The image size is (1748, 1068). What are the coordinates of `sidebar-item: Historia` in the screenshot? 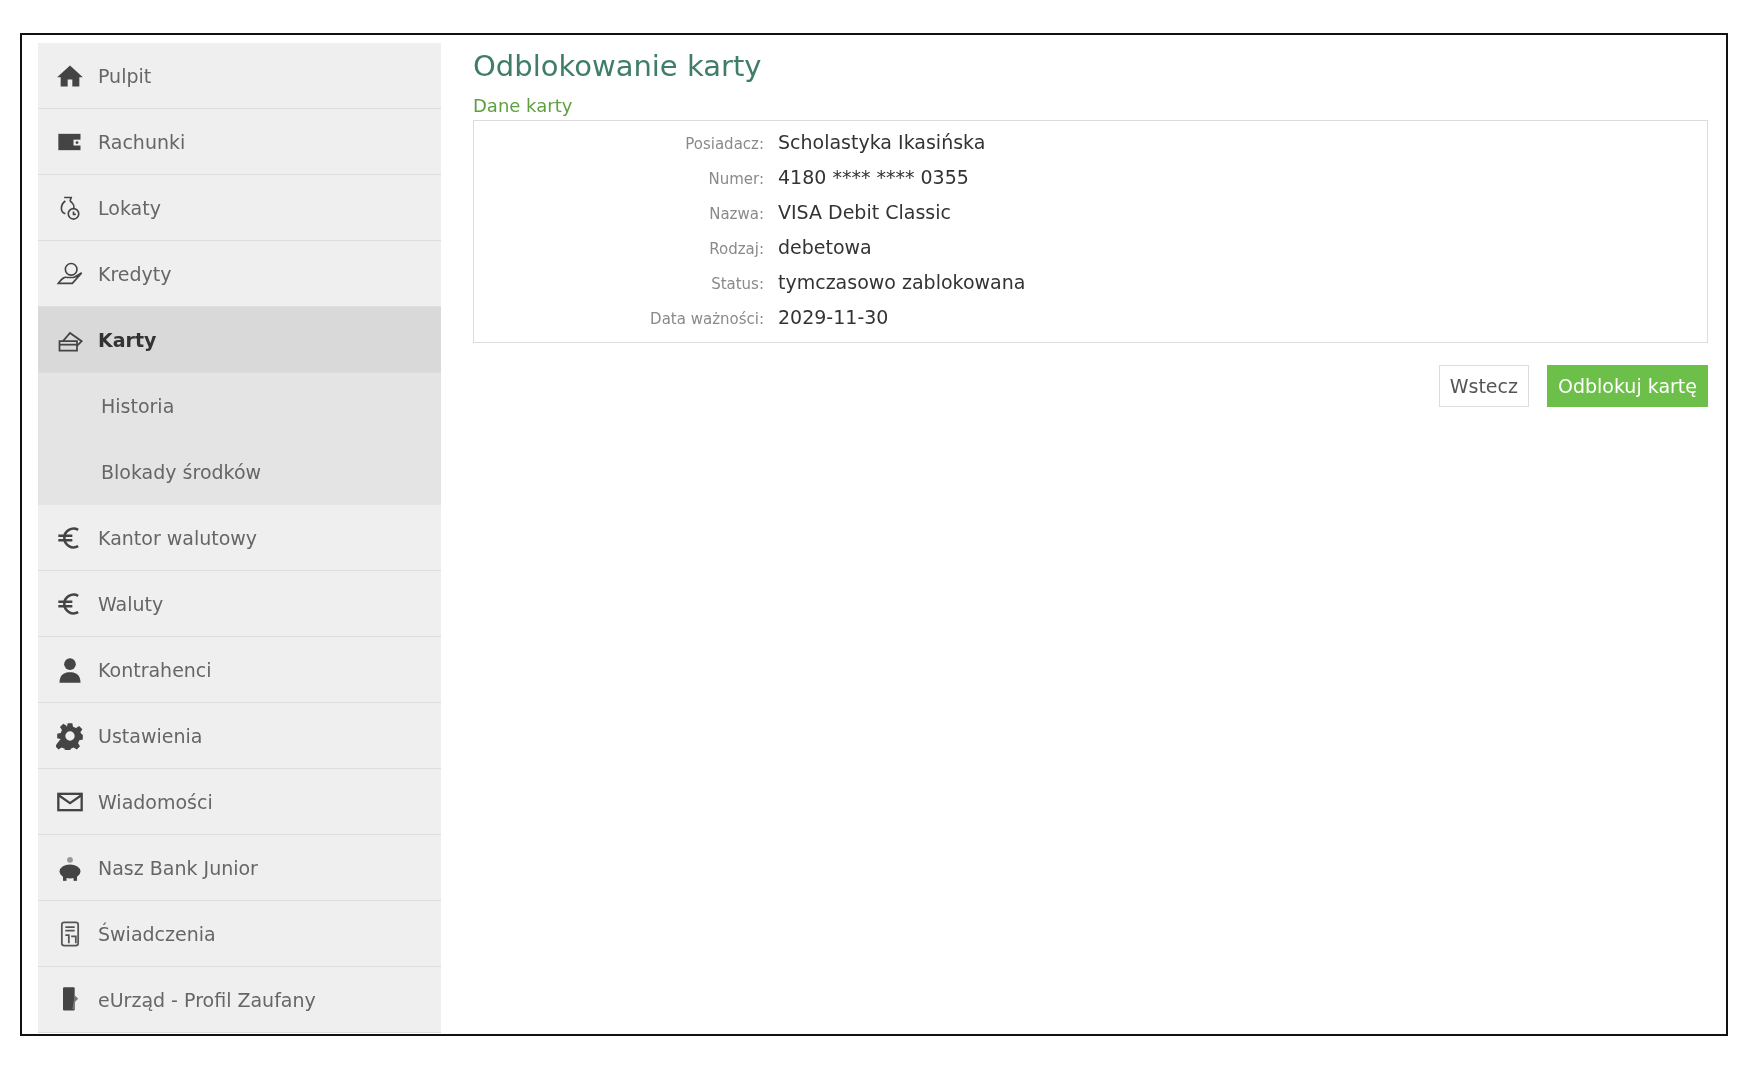 It's located at (239, 406).